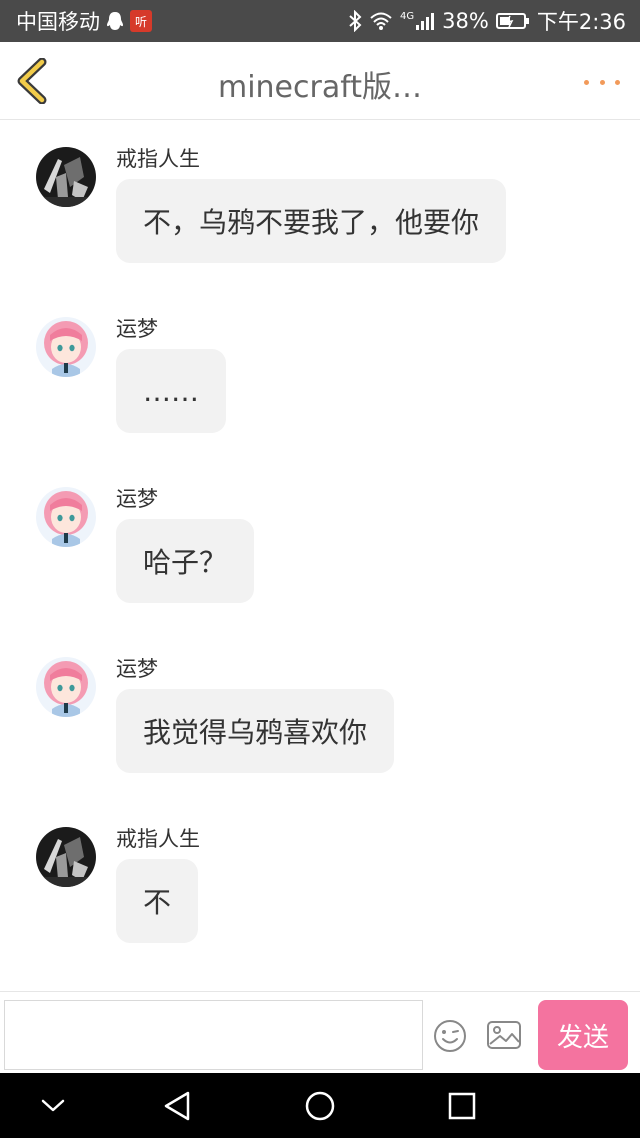 This screenshot has height=1138, width=640. I want to click on nav-recents-button, so click(462, 1106).